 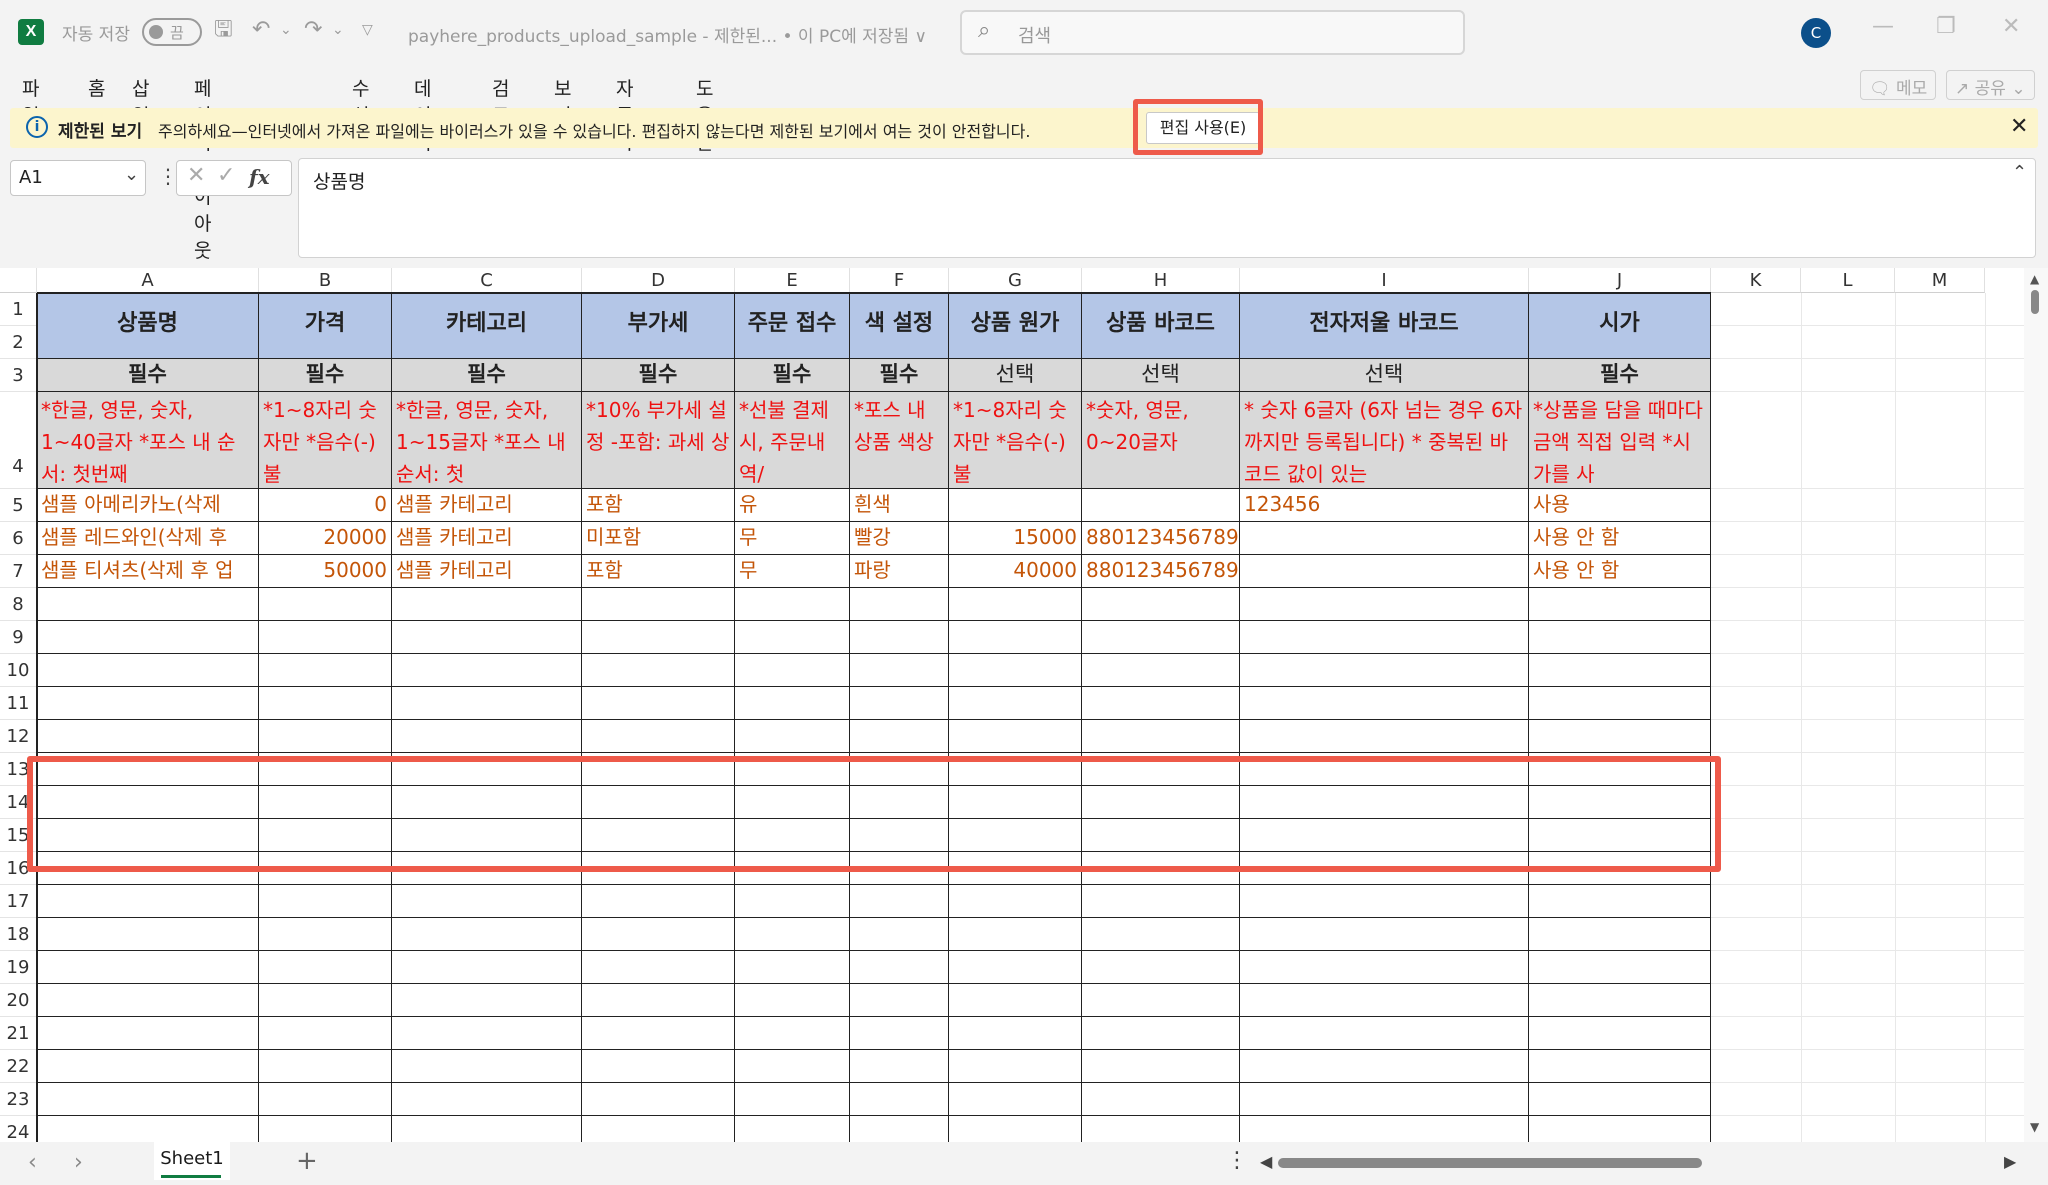 What do you see at coordinates (325, 326) in the screenshot?
I see `header-cell-b: 가격` at bounding box center [325, 326].